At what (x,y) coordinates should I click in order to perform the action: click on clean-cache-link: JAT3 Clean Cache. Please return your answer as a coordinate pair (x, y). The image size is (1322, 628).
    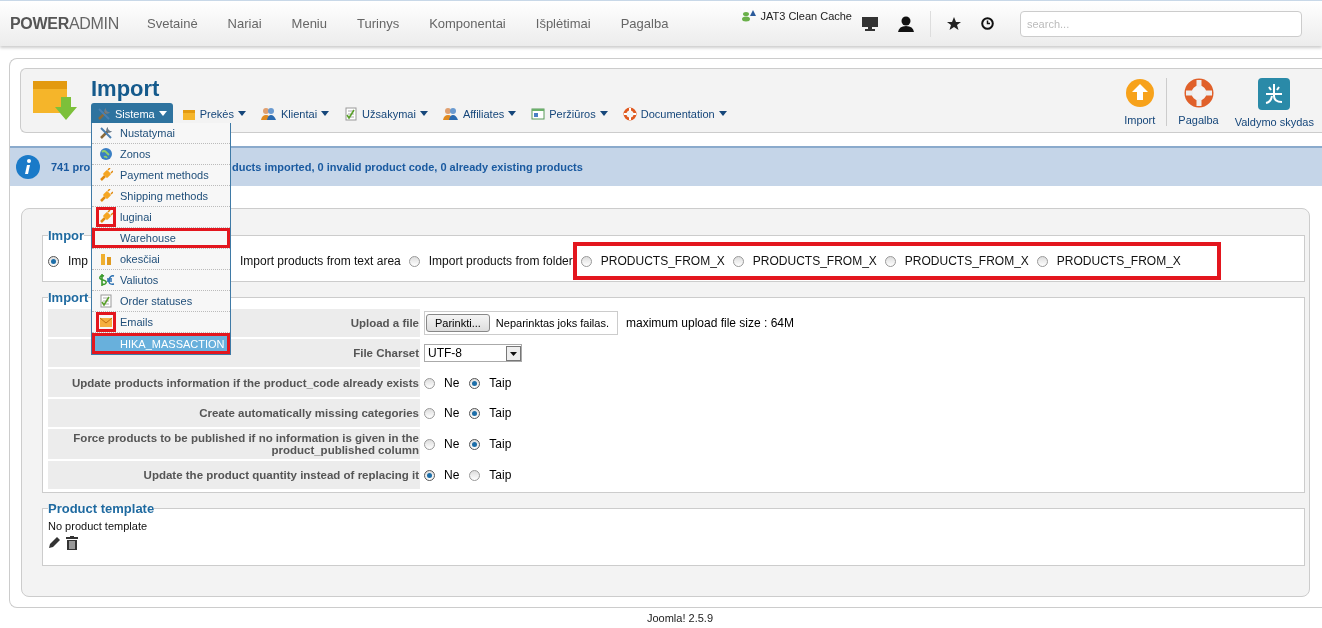
    Looking at the image, I should click on (797, 16).